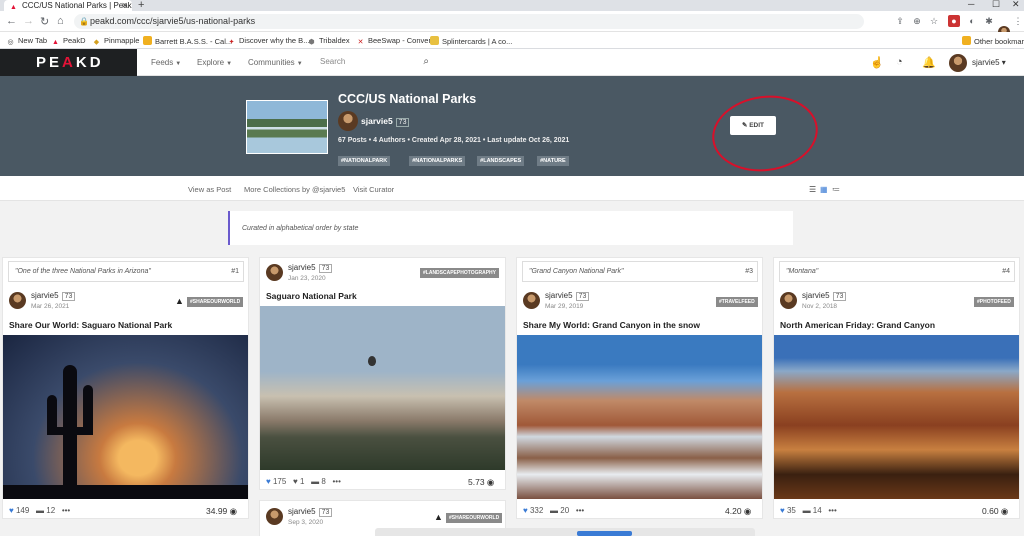 The image size is (1024, 536). What do you see at coordinates (900, 21) in the screenshot?
I see `share-icon: ⇪` at bounding box center [900, 21].